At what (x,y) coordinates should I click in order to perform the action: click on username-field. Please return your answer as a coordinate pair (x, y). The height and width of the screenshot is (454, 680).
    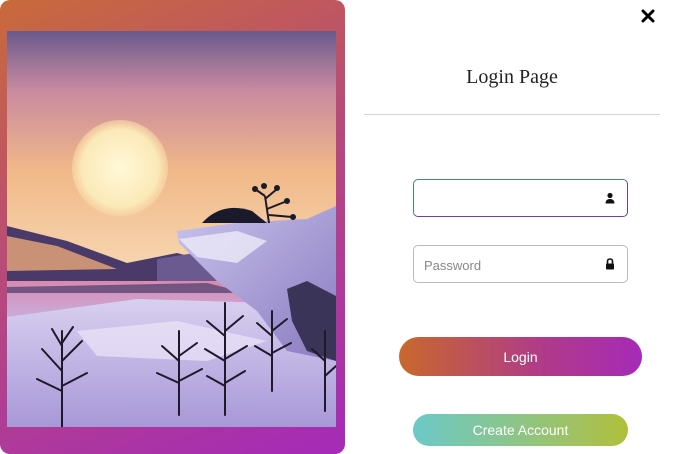
    Looking at the image, I should click on (520, 198).